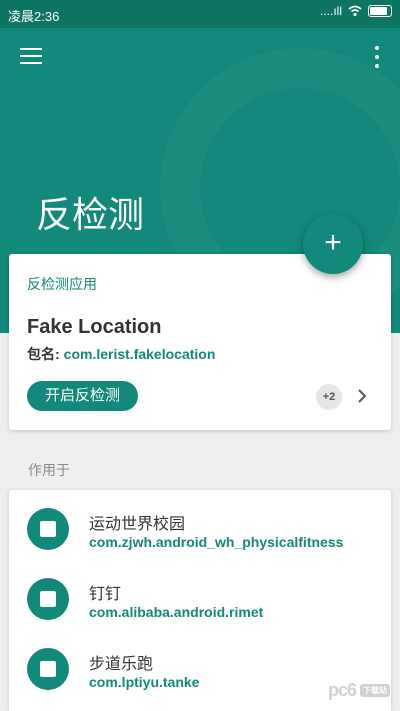  What do you see at coordinates (105, 594) in the screenshot?
I see `app-name: 钉钉` at bounding box center [105, 594].